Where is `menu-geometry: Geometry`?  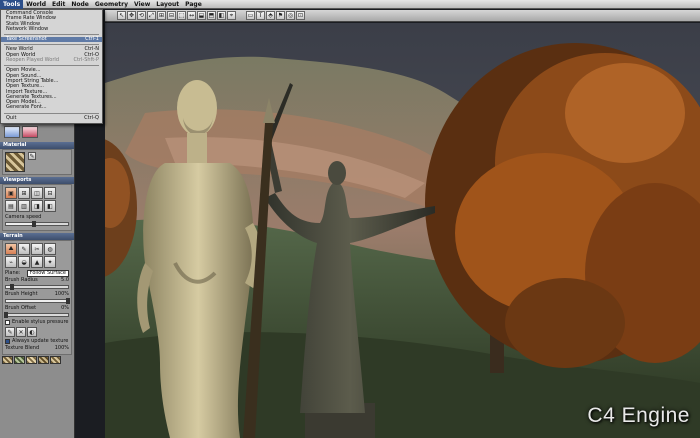
menu-geometry: Geometry is located at coordinates (111, 4).